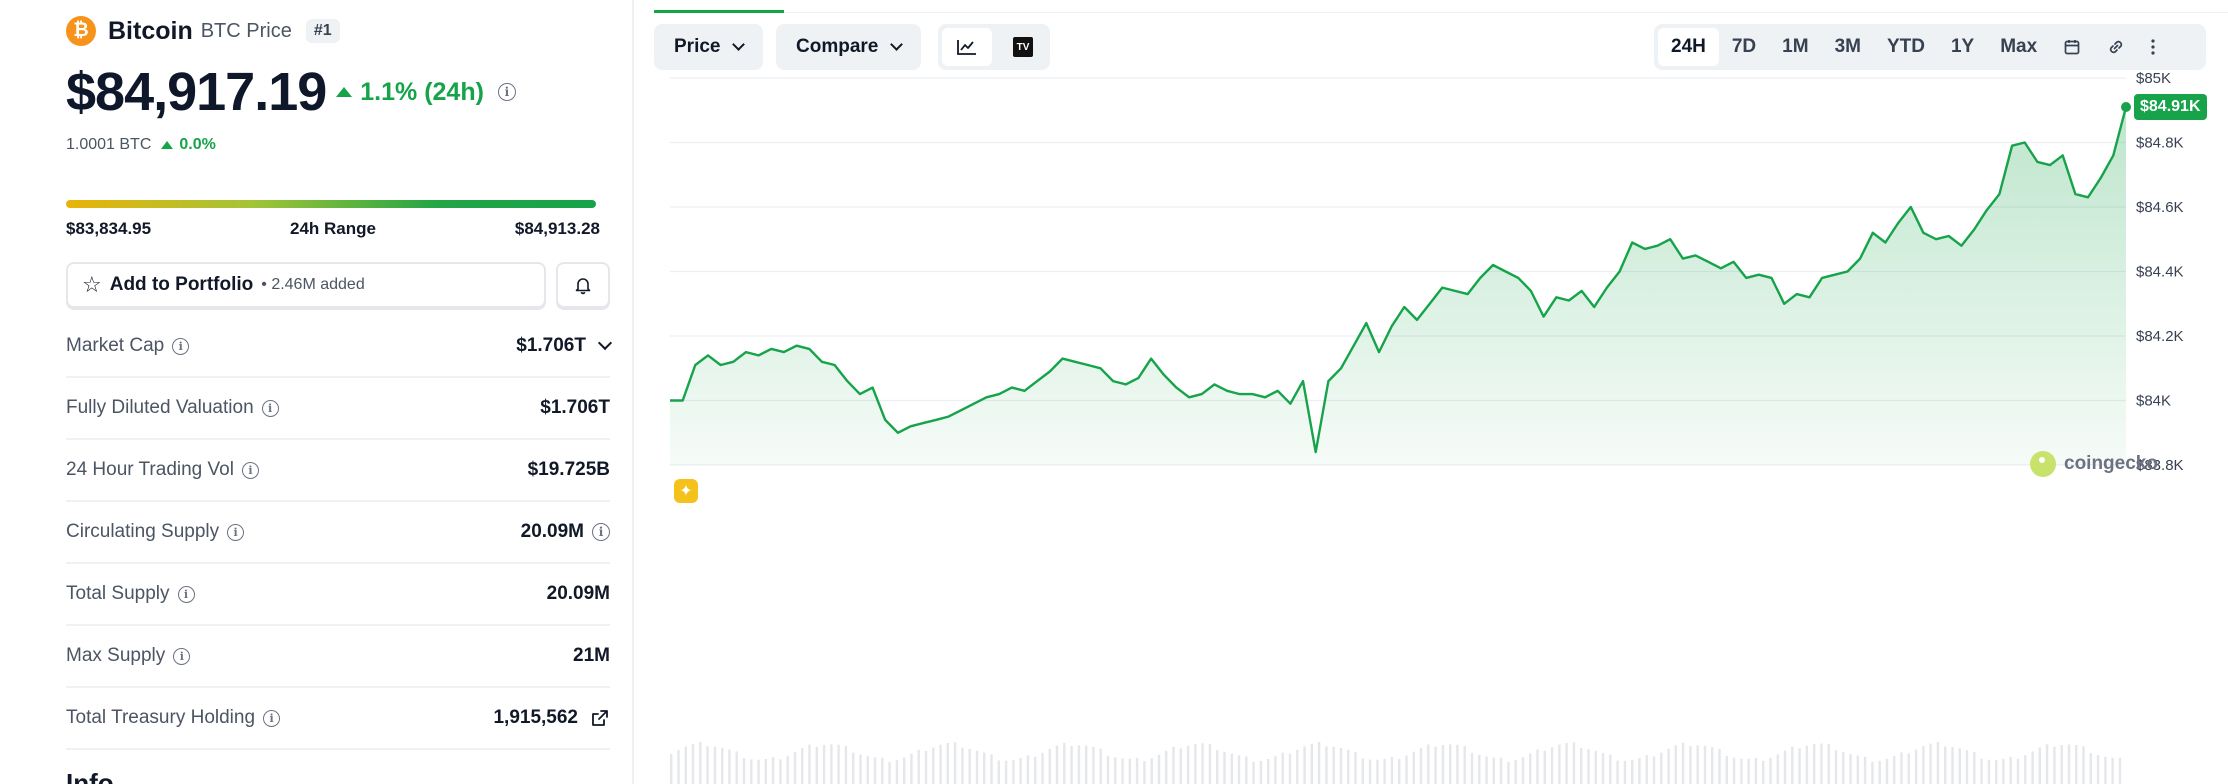  What do you see at coordinates (551, 345) in the screenshot?
I see `stat-value: $1.706T` at bounding box center [551, 345].